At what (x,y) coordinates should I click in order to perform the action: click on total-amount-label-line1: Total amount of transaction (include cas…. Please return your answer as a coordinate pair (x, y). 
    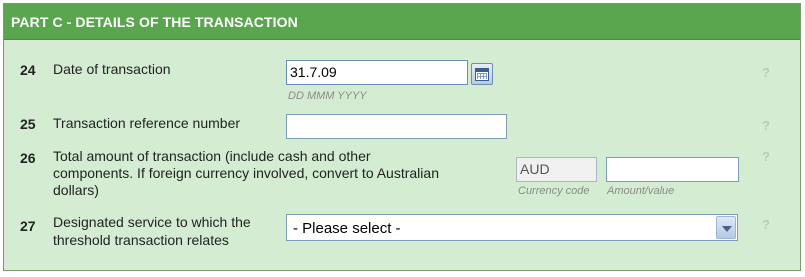
    Looking at the image, I should click on (212, 156).